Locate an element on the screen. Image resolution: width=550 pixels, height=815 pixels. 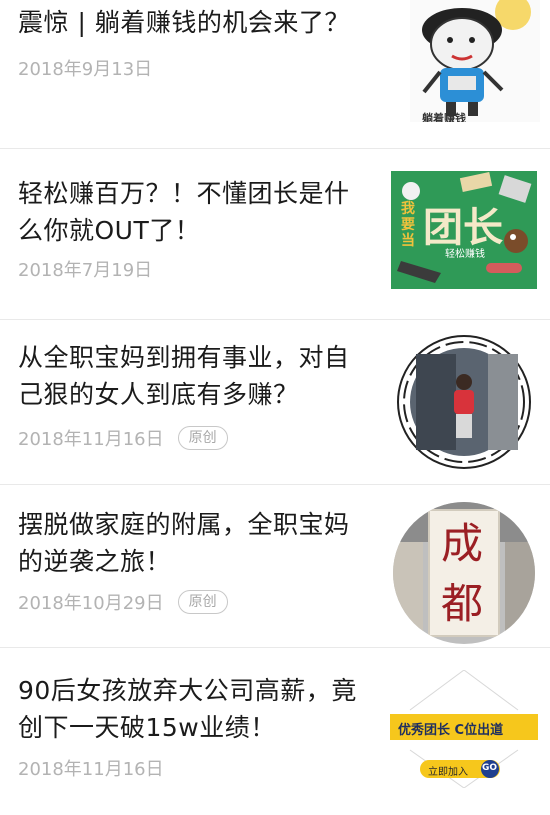
article-meta: 2018年10月29日 原创 is located at coordinates (123, 602).